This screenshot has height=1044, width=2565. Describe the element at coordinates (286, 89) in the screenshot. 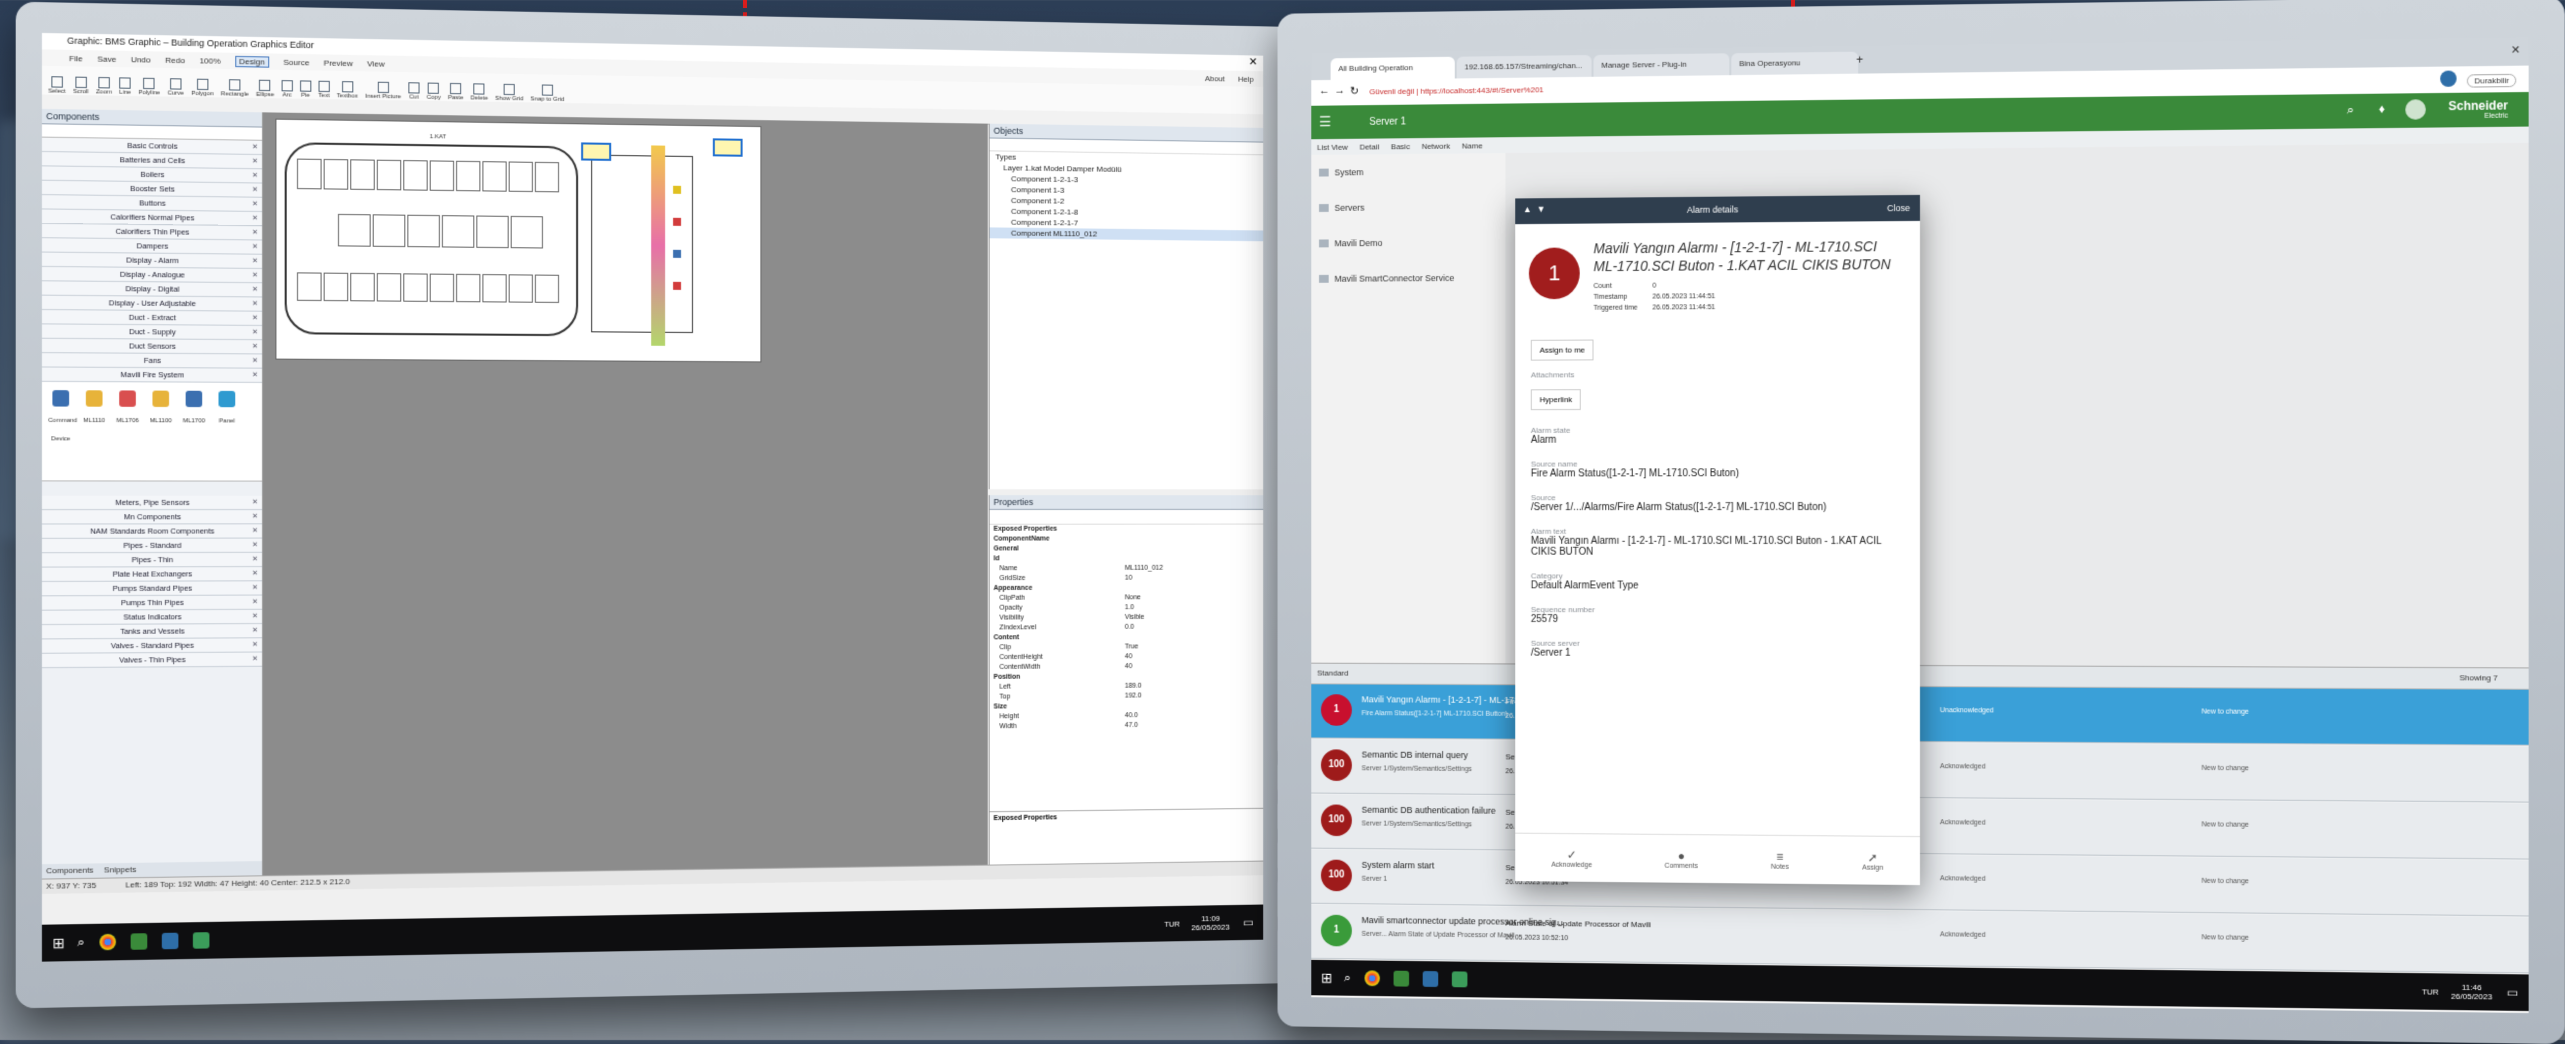

I see `tool-arc: Arc` at that location.